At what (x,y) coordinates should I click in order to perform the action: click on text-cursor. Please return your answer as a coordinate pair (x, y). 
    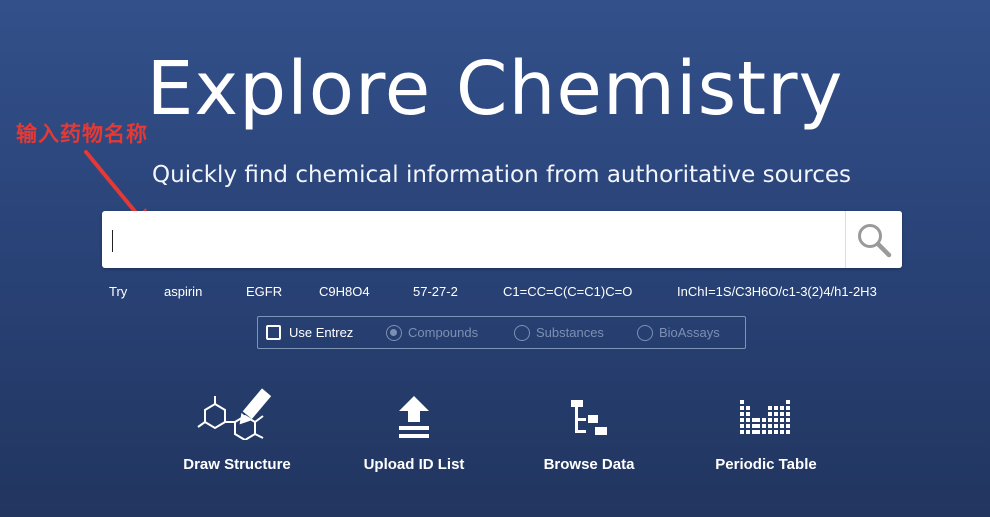
    Looking at the image, I should click on (112, 241).